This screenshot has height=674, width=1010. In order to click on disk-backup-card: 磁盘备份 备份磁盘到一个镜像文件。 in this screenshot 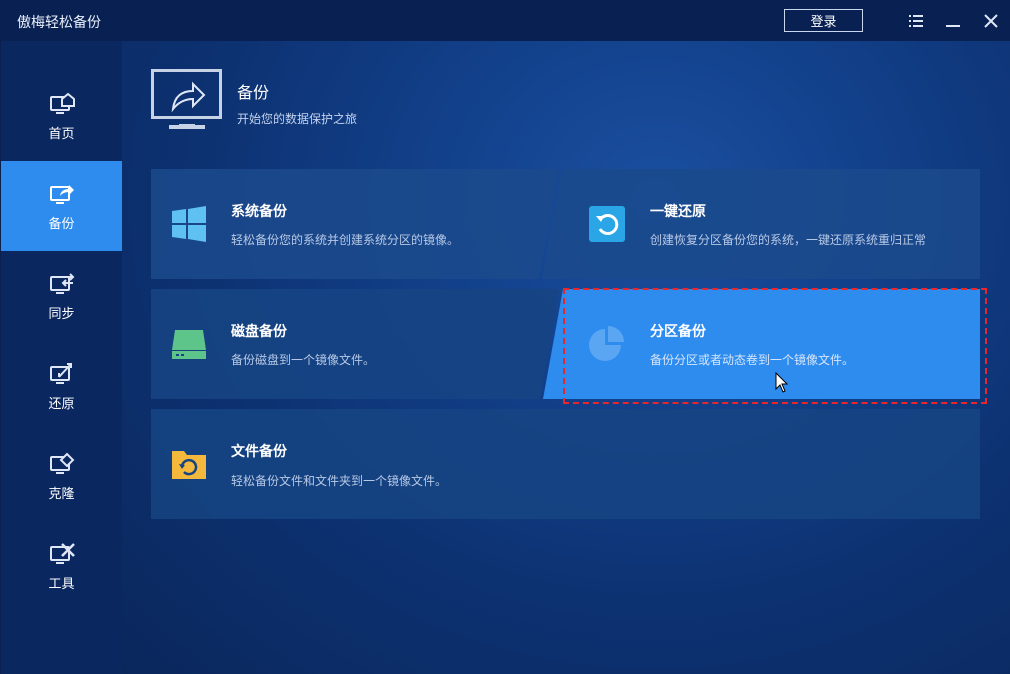, I will do `click(351, 344)`.